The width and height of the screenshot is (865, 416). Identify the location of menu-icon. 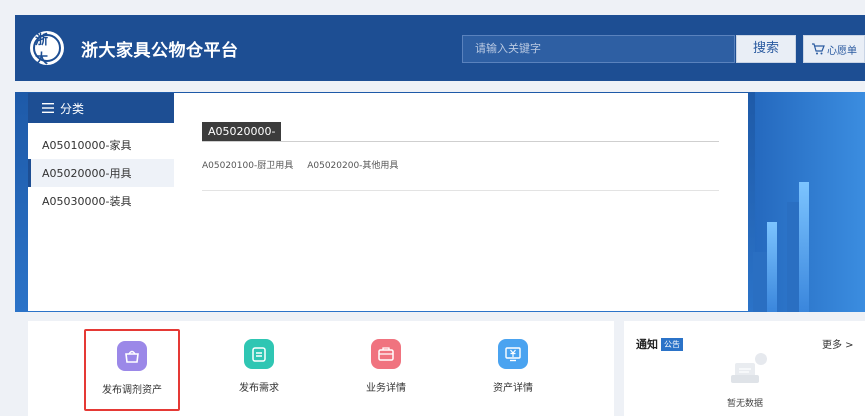
(48, 108).